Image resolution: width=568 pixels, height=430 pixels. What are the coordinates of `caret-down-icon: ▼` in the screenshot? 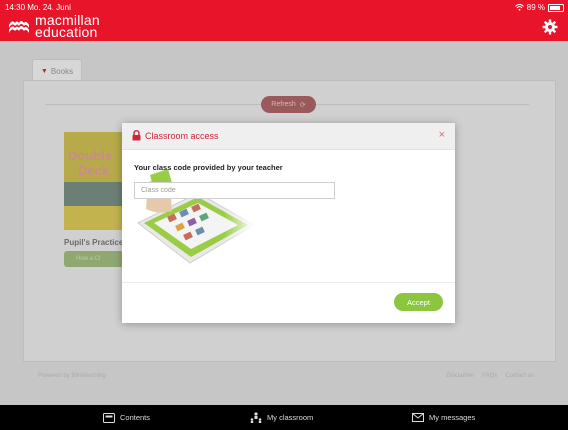 It's located at (44, 71).